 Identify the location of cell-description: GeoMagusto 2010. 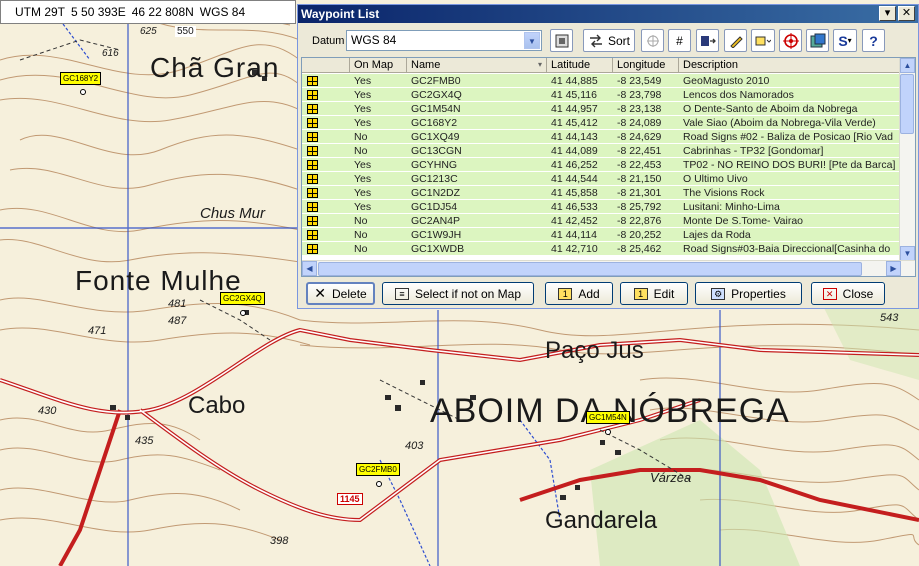
(726, 81).